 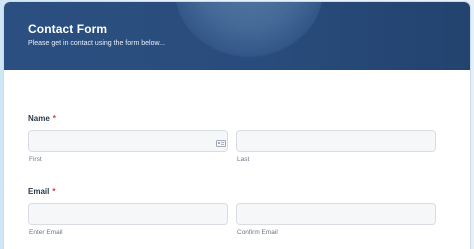 I want to click on name-required-mark: *, so click(x=54, y=118).